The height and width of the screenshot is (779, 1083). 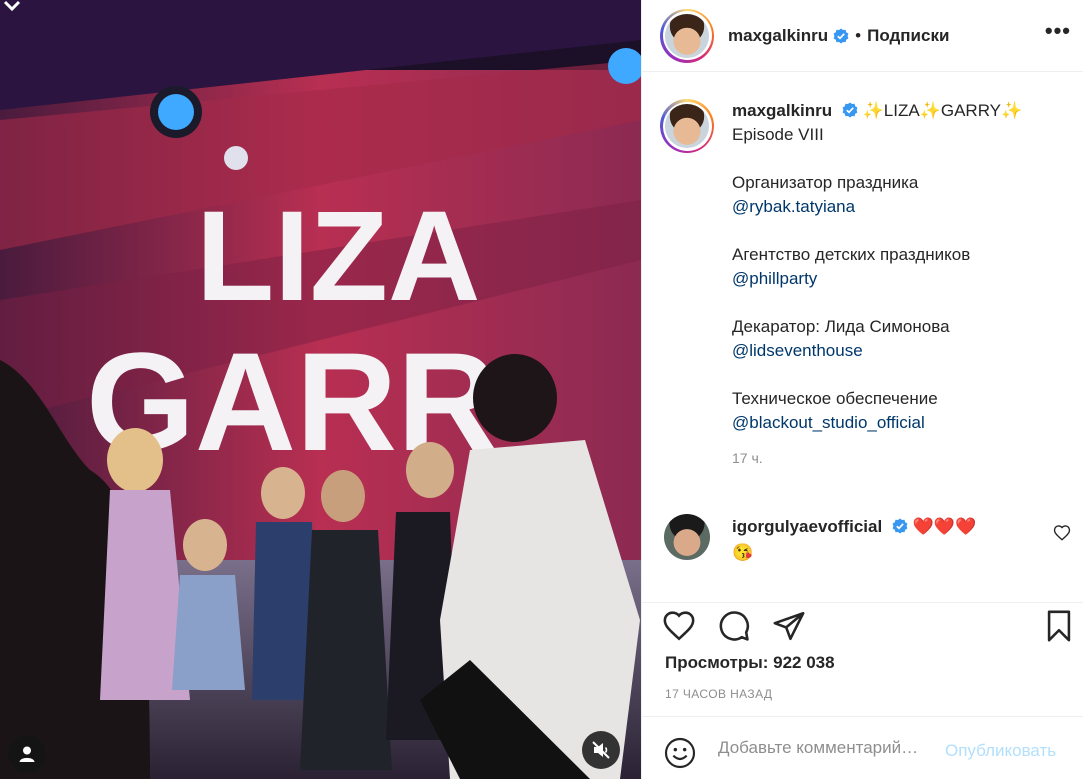 What do you see at coordinates (828, 748) in the screenshot?
I see `comment-input` at bounding box center [828, 748].